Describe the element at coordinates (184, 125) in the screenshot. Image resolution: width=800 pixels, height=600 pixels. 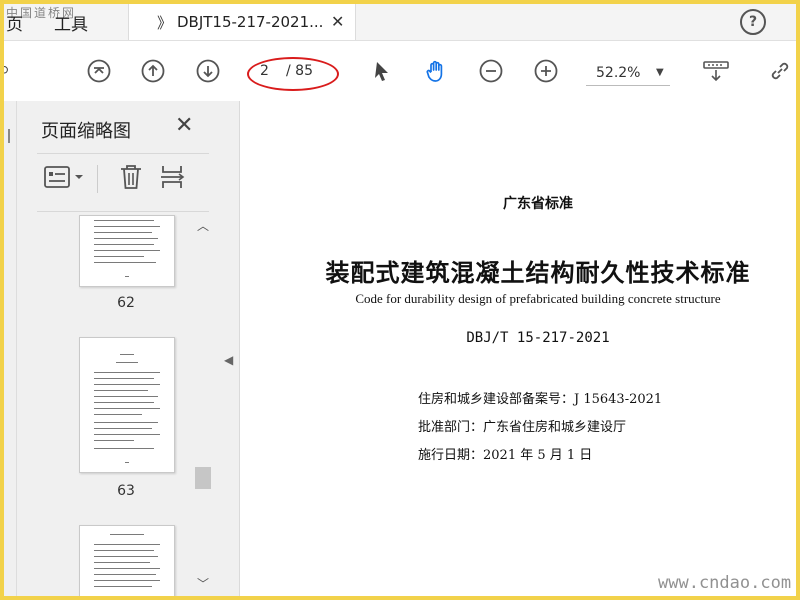
I see `close-panel-icon: ✕` at that location.